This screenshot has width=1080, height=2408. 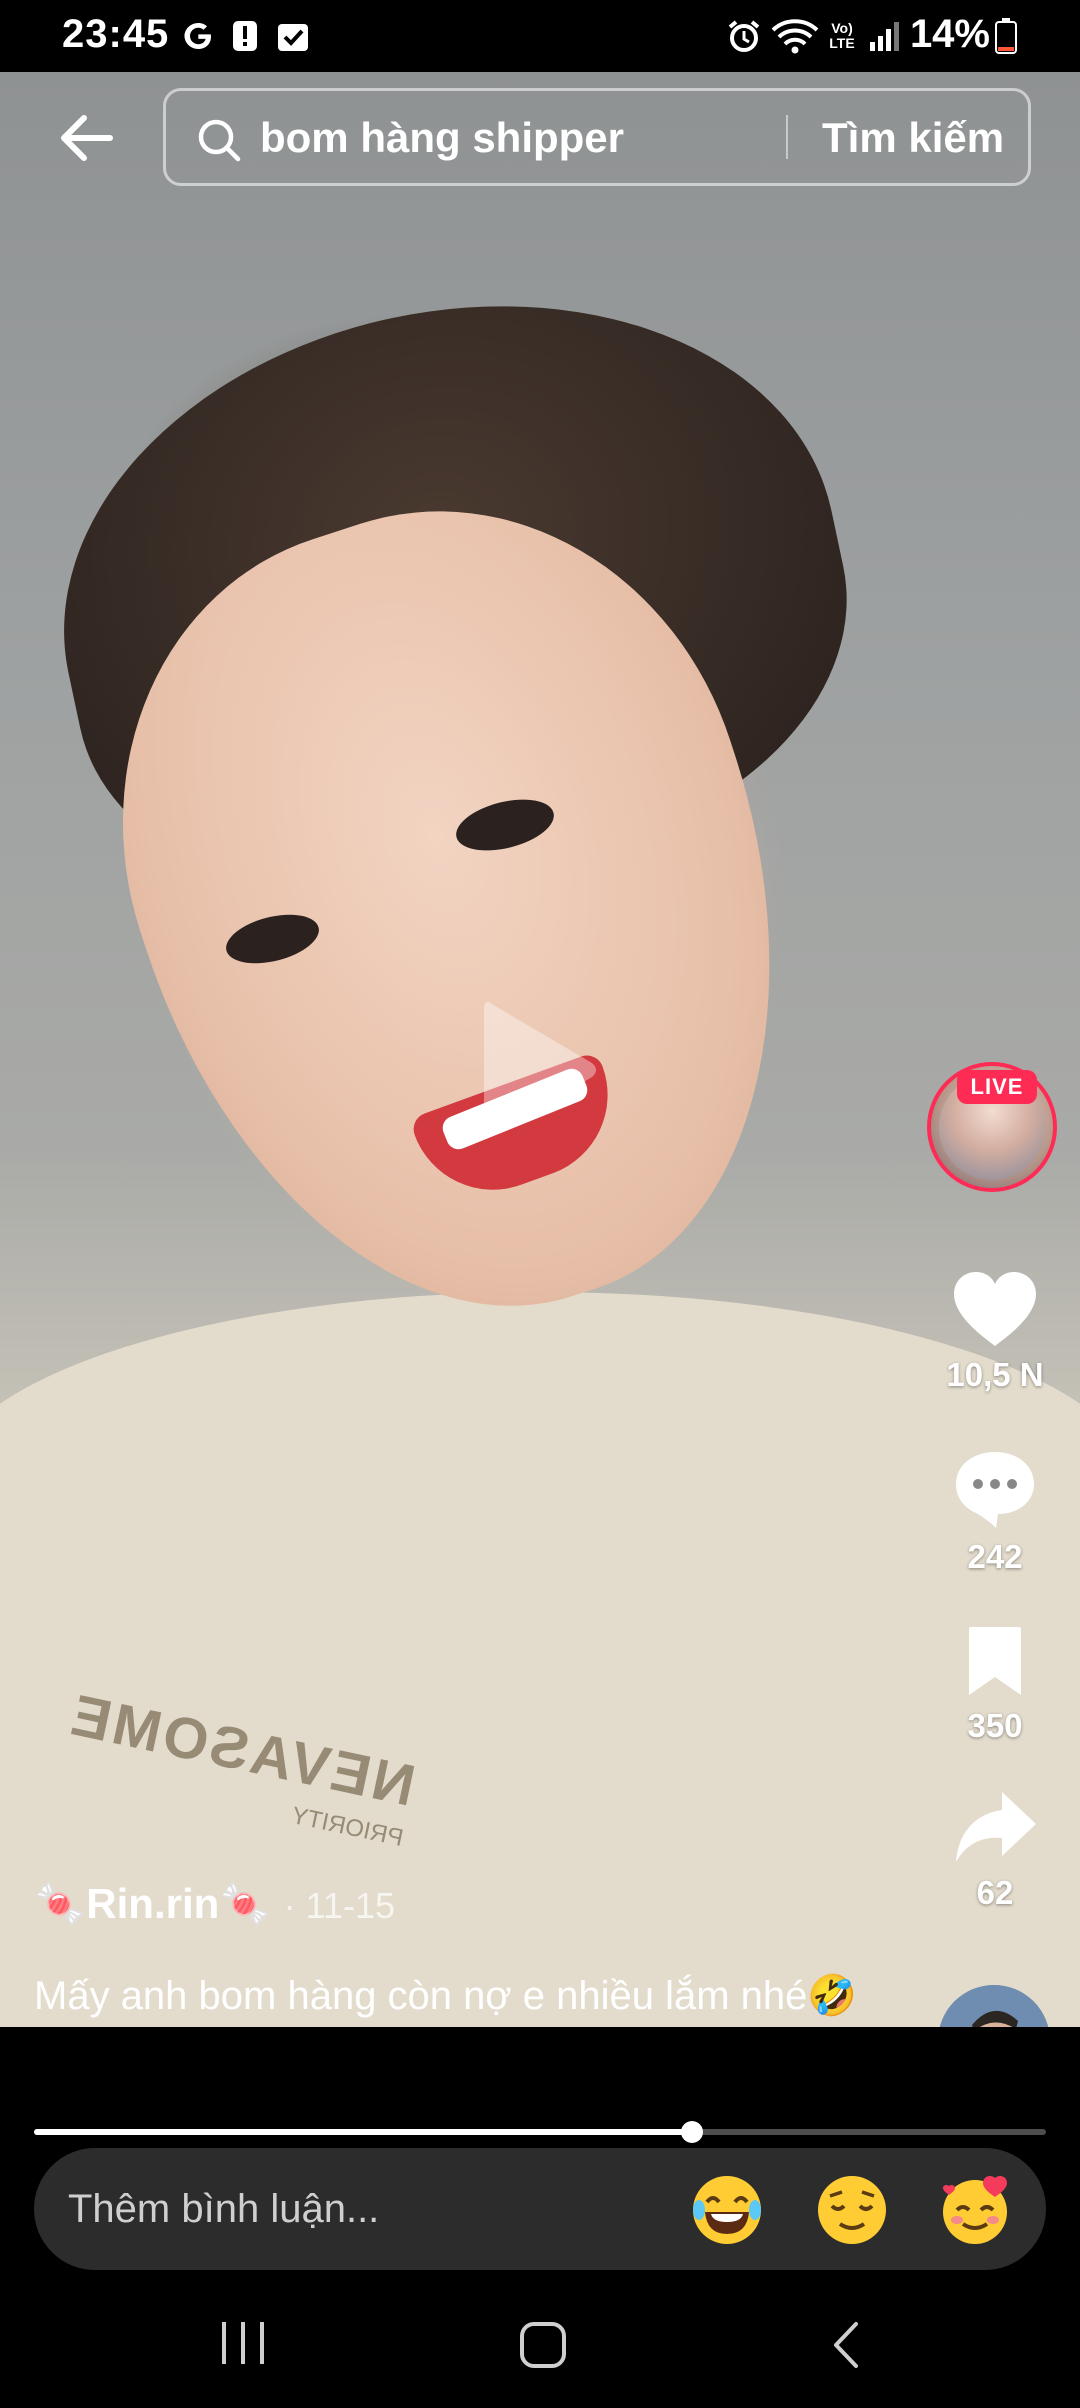 What do you see at coordinates (245, 36) in the screenshot?
I see `alert-icon` at bounding box center [245, 36].